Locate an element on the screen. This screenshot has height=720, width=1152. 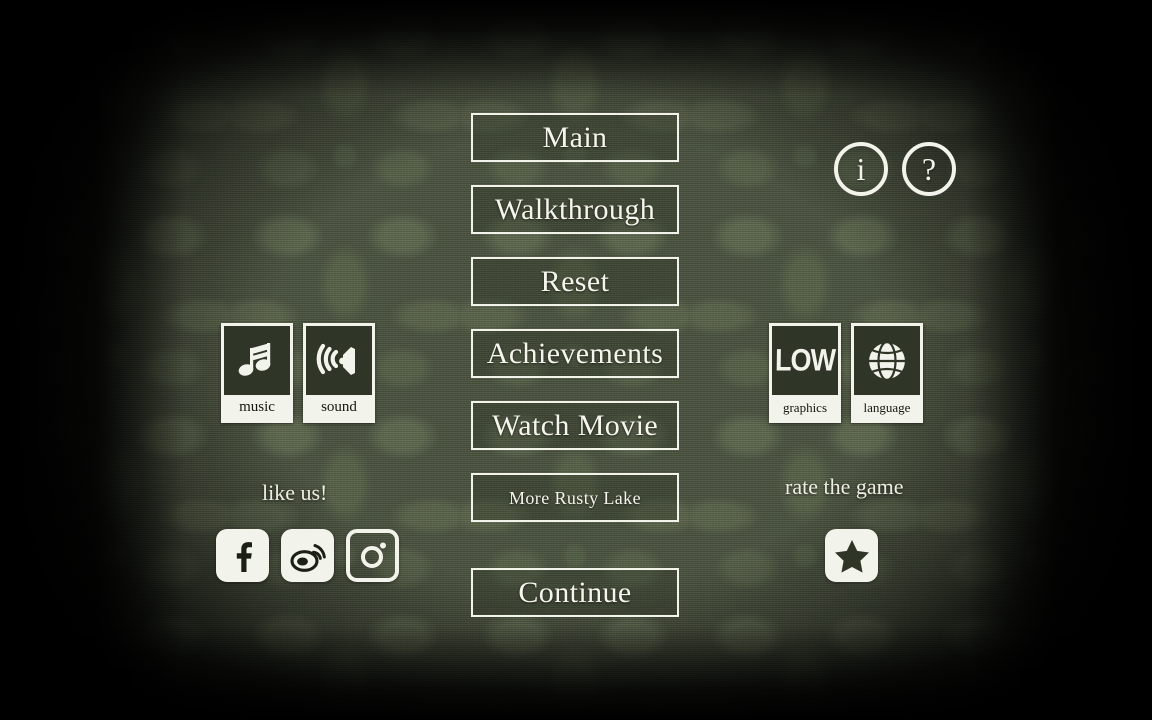
like-us-caption: like us! is located at coordinates (295, 492).